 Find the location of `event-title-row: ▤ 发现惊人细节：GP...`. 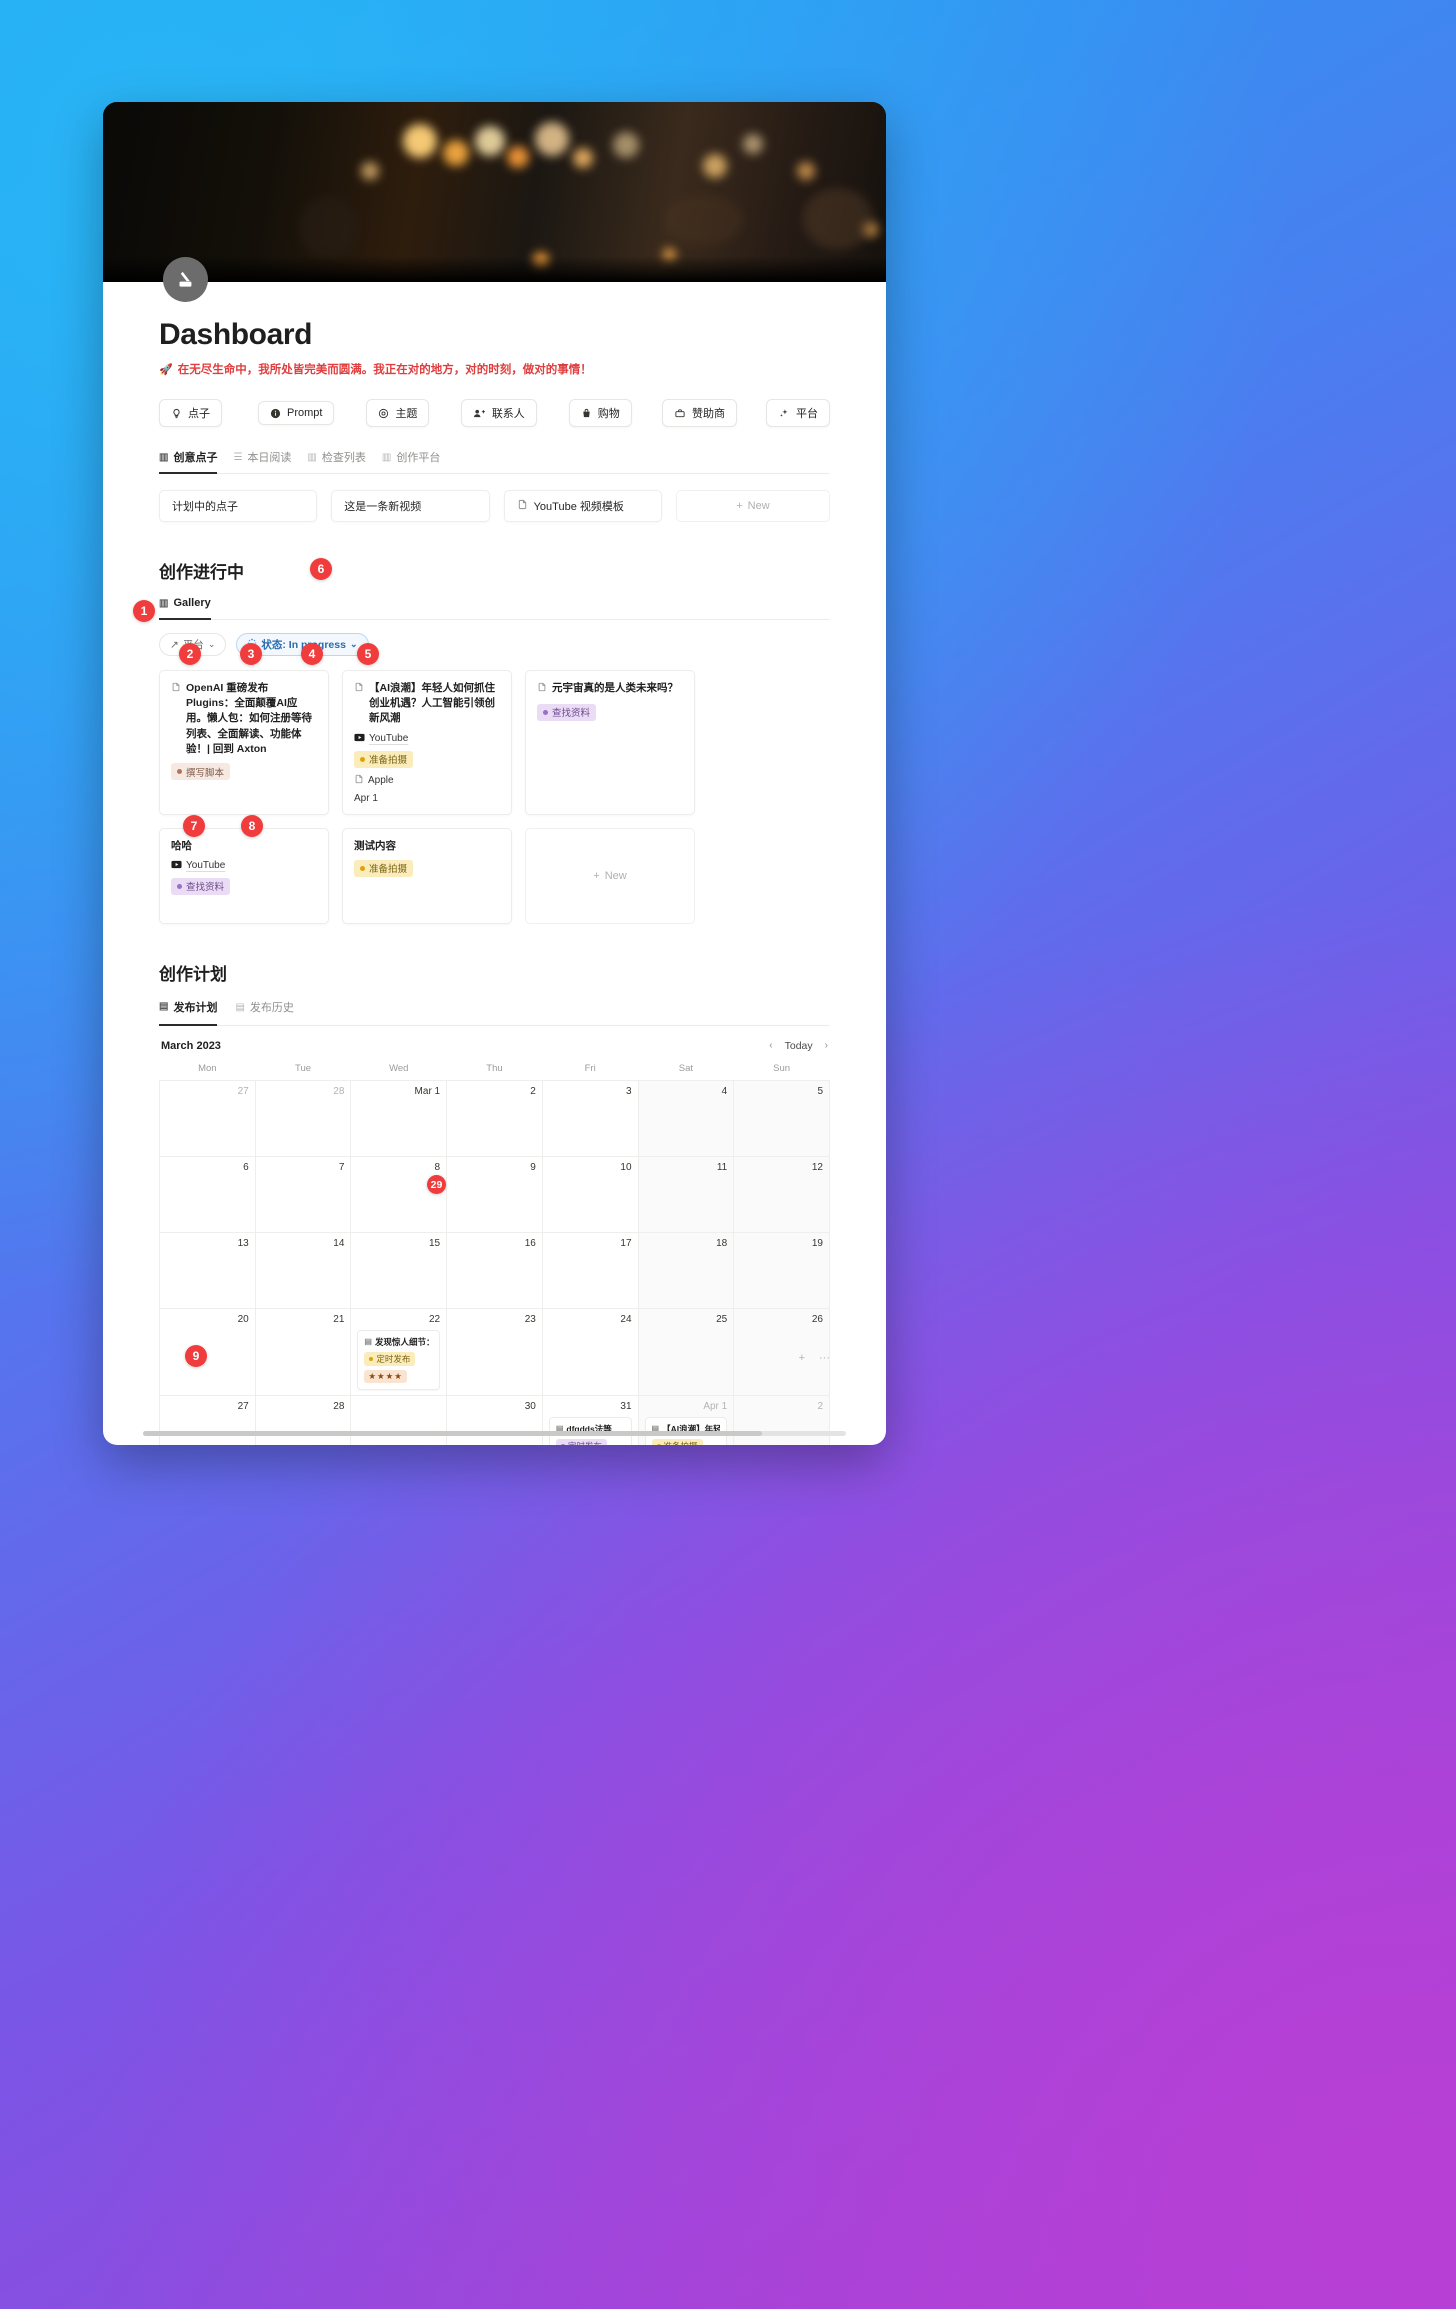

event-title-row: ▤ 发现惊人细节：GP... is located at coordinates (398, 1342).